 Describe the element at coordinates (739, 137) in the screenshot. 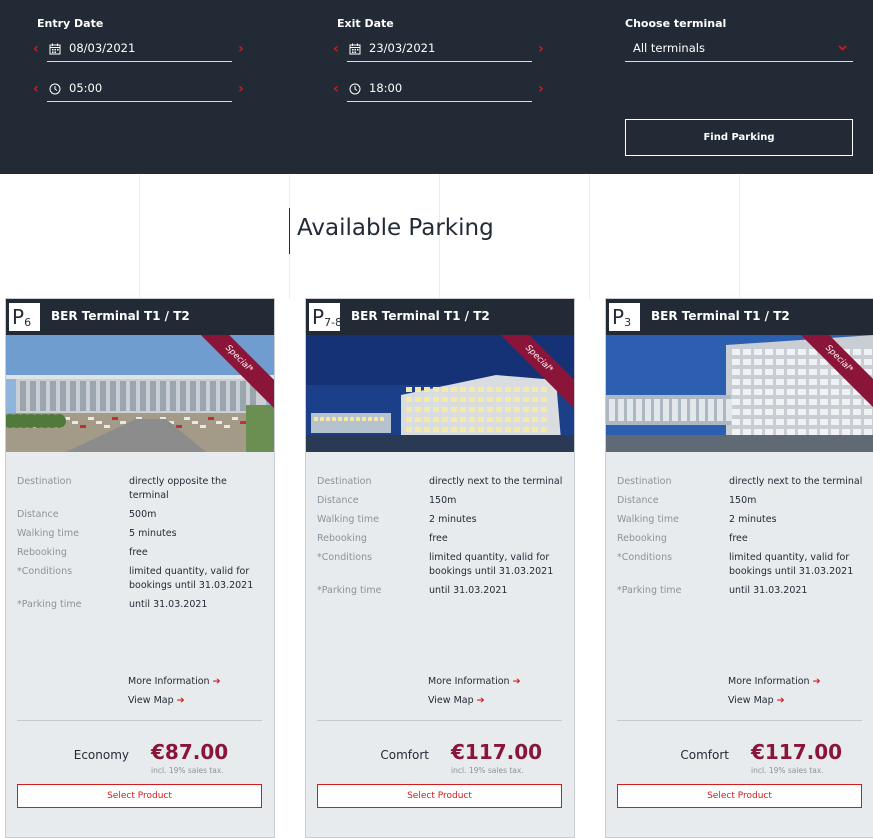

I see `find-parking-button: Find Parking` at that location.